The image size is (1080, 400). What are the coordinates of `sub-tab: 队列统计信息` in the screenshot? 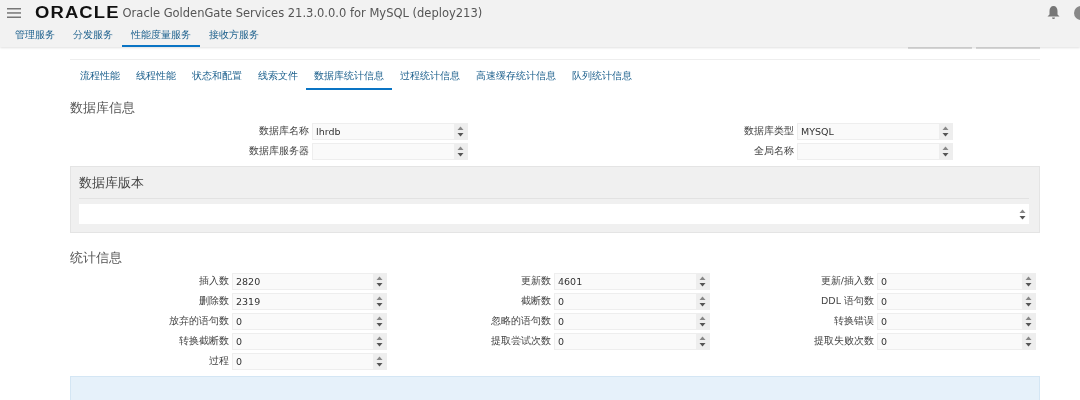 It's located at (602, 78).